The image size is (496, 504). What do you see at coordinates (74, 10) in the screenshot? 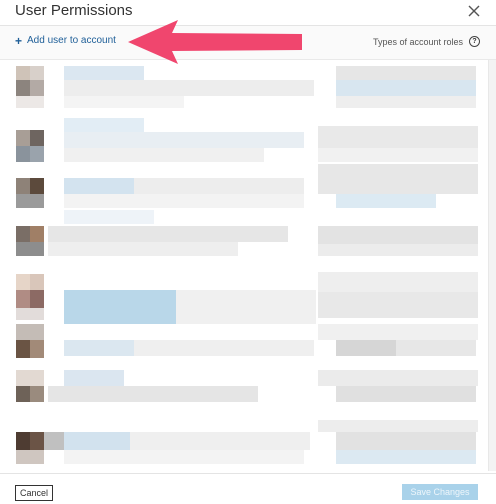
I see `dialog-title: User Permissions` at bounding box center [74, 10].